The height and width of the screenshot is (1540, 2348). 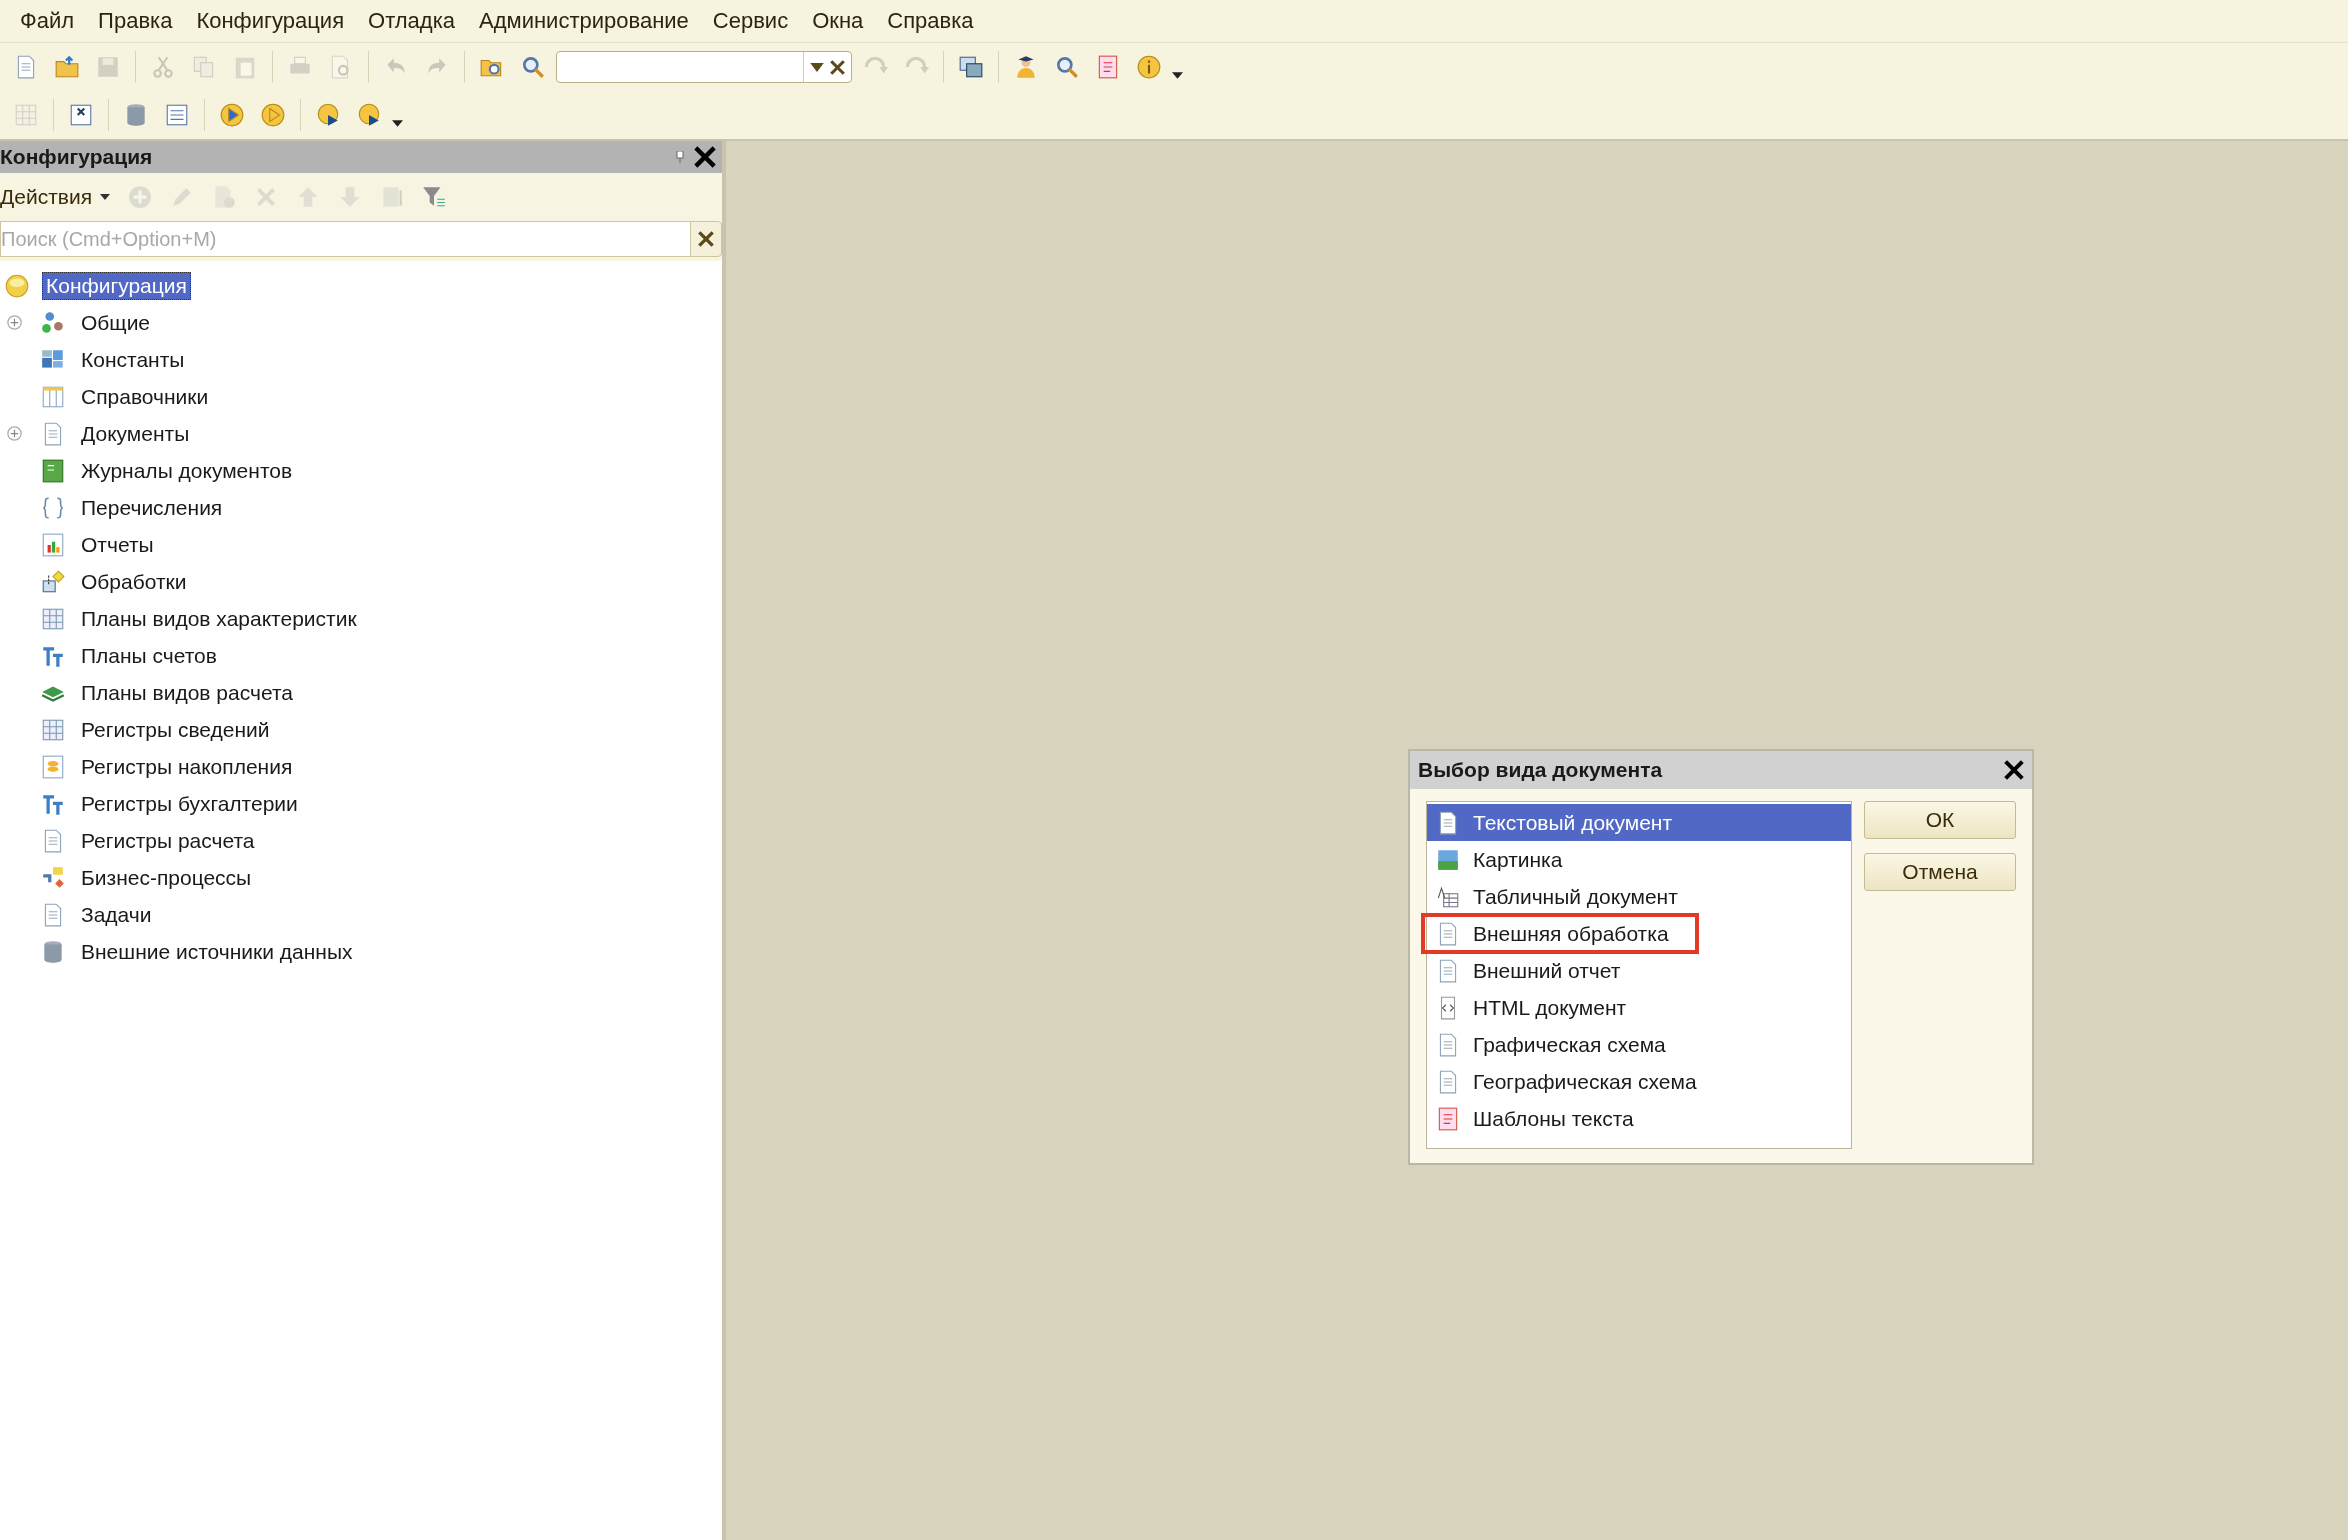 What do you see at coordinates (1639, 933) in the screenshot?
I see `list-item: Внешняя обработка` at bounding box center [1639, 933].